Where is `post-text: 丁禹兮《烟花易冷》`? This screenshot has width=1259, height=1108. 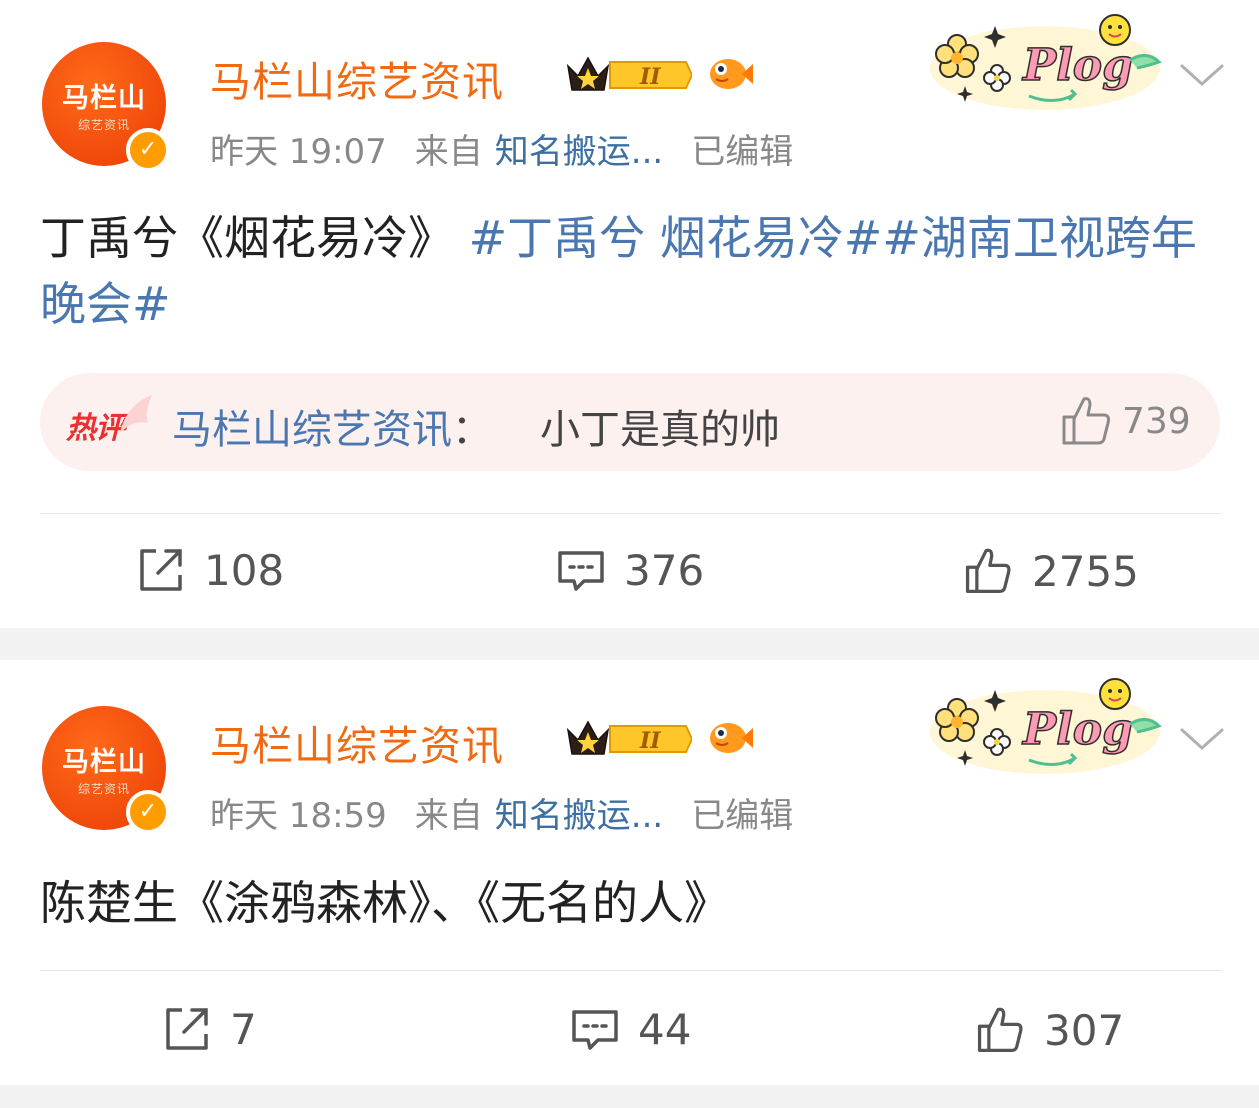 post-text: 丁禹兮《烟花易冷》 is located at coordinates (247, 238).